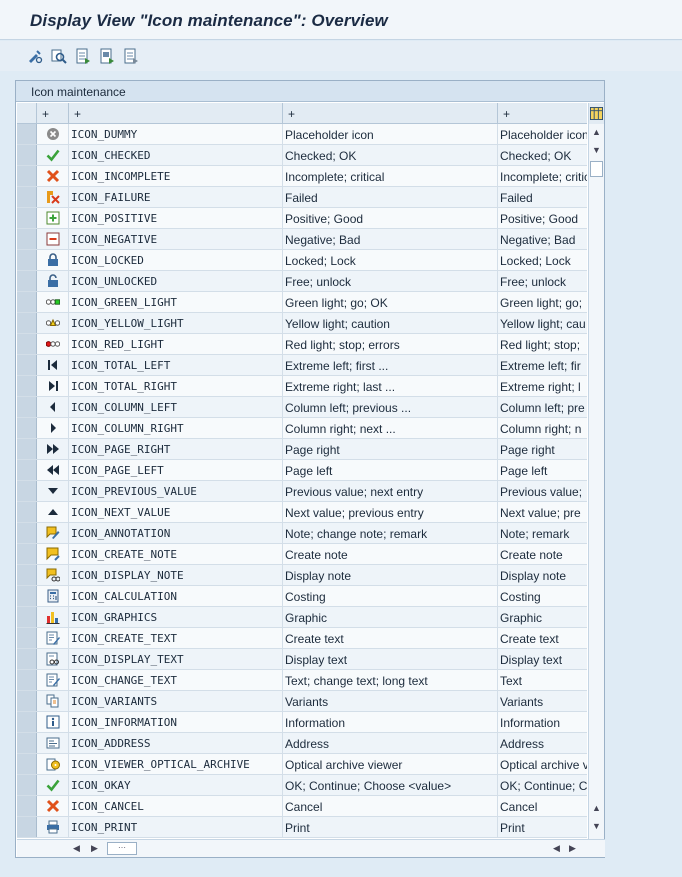 The height and width of the screenshot is (877, 682). I want to click on table-row: ICON_INFORMATION Information Information, so click(302, 722).